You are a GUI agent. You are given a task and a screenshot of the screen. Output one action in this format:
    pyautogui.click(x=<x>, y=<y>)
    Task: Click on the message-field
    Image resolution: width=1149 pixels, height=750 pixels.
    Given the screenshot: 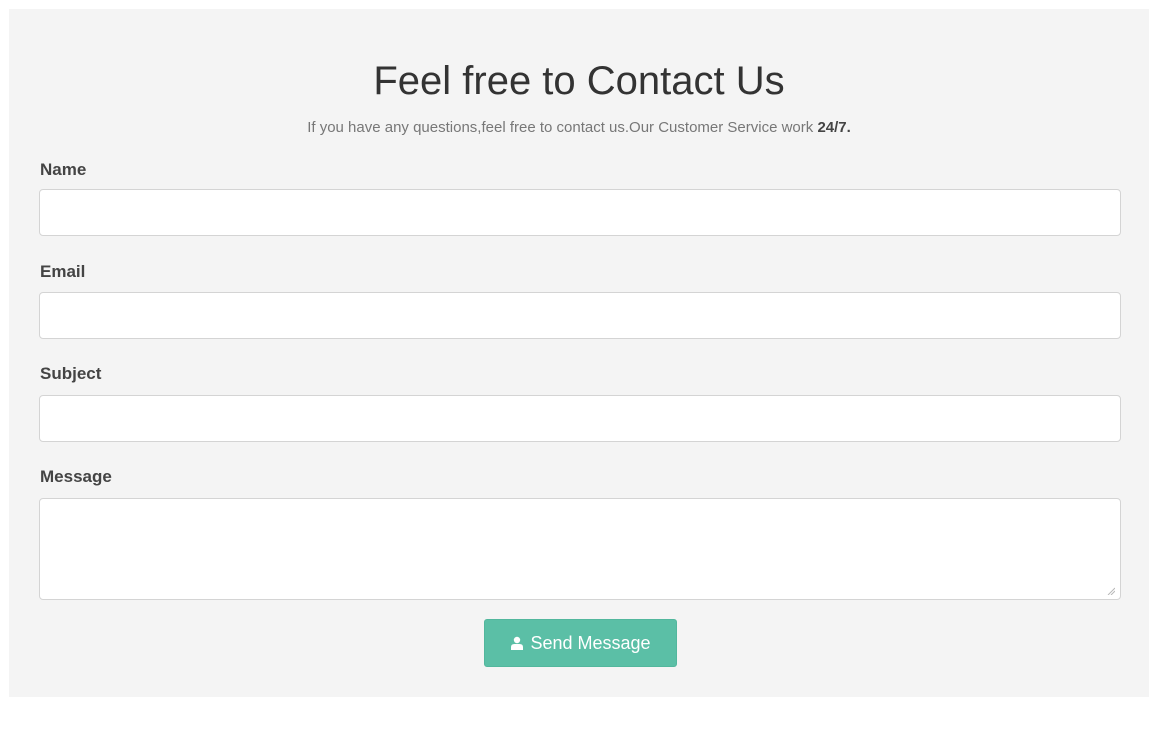 What is the action you would take?
    pyautogui.click(x=580, y=549)
    